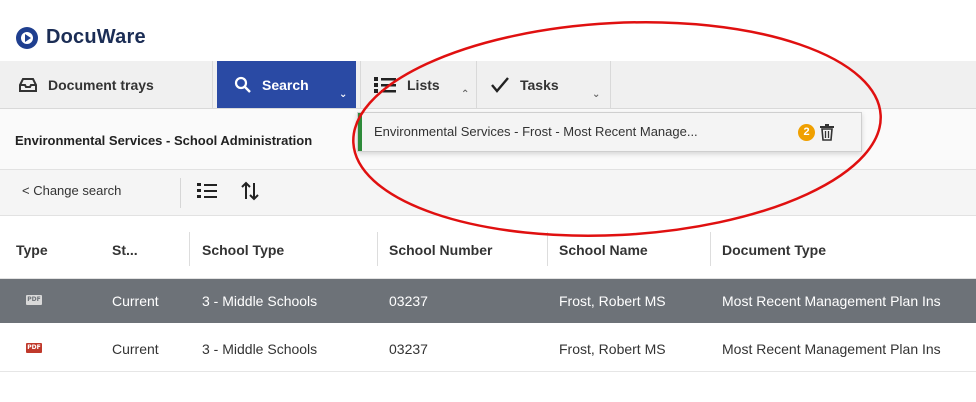  What do you see at coordinates (28, 84) in the screenshot?
I see `tray-icon` at bounding box center [28, 84].